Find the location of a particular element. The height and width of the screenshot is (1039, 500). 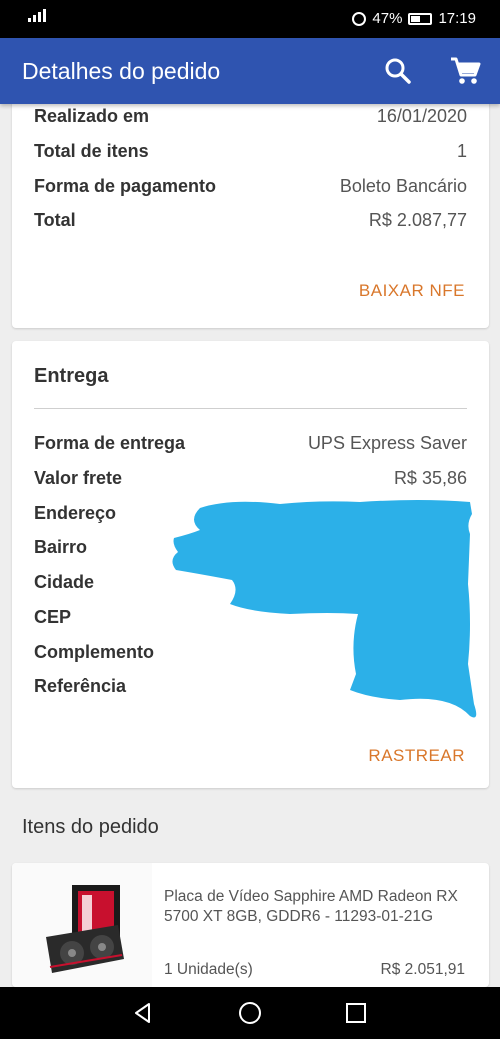

divider is located at coordinates (250, 408).